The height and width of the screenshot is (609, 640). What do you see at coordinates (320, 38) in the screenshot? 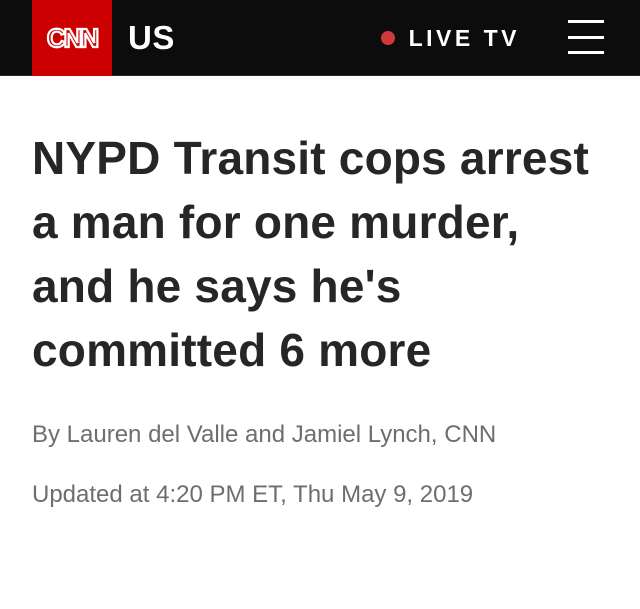
I see `site-header: CNN US LIVE TV` at bounding box center [320, 38].